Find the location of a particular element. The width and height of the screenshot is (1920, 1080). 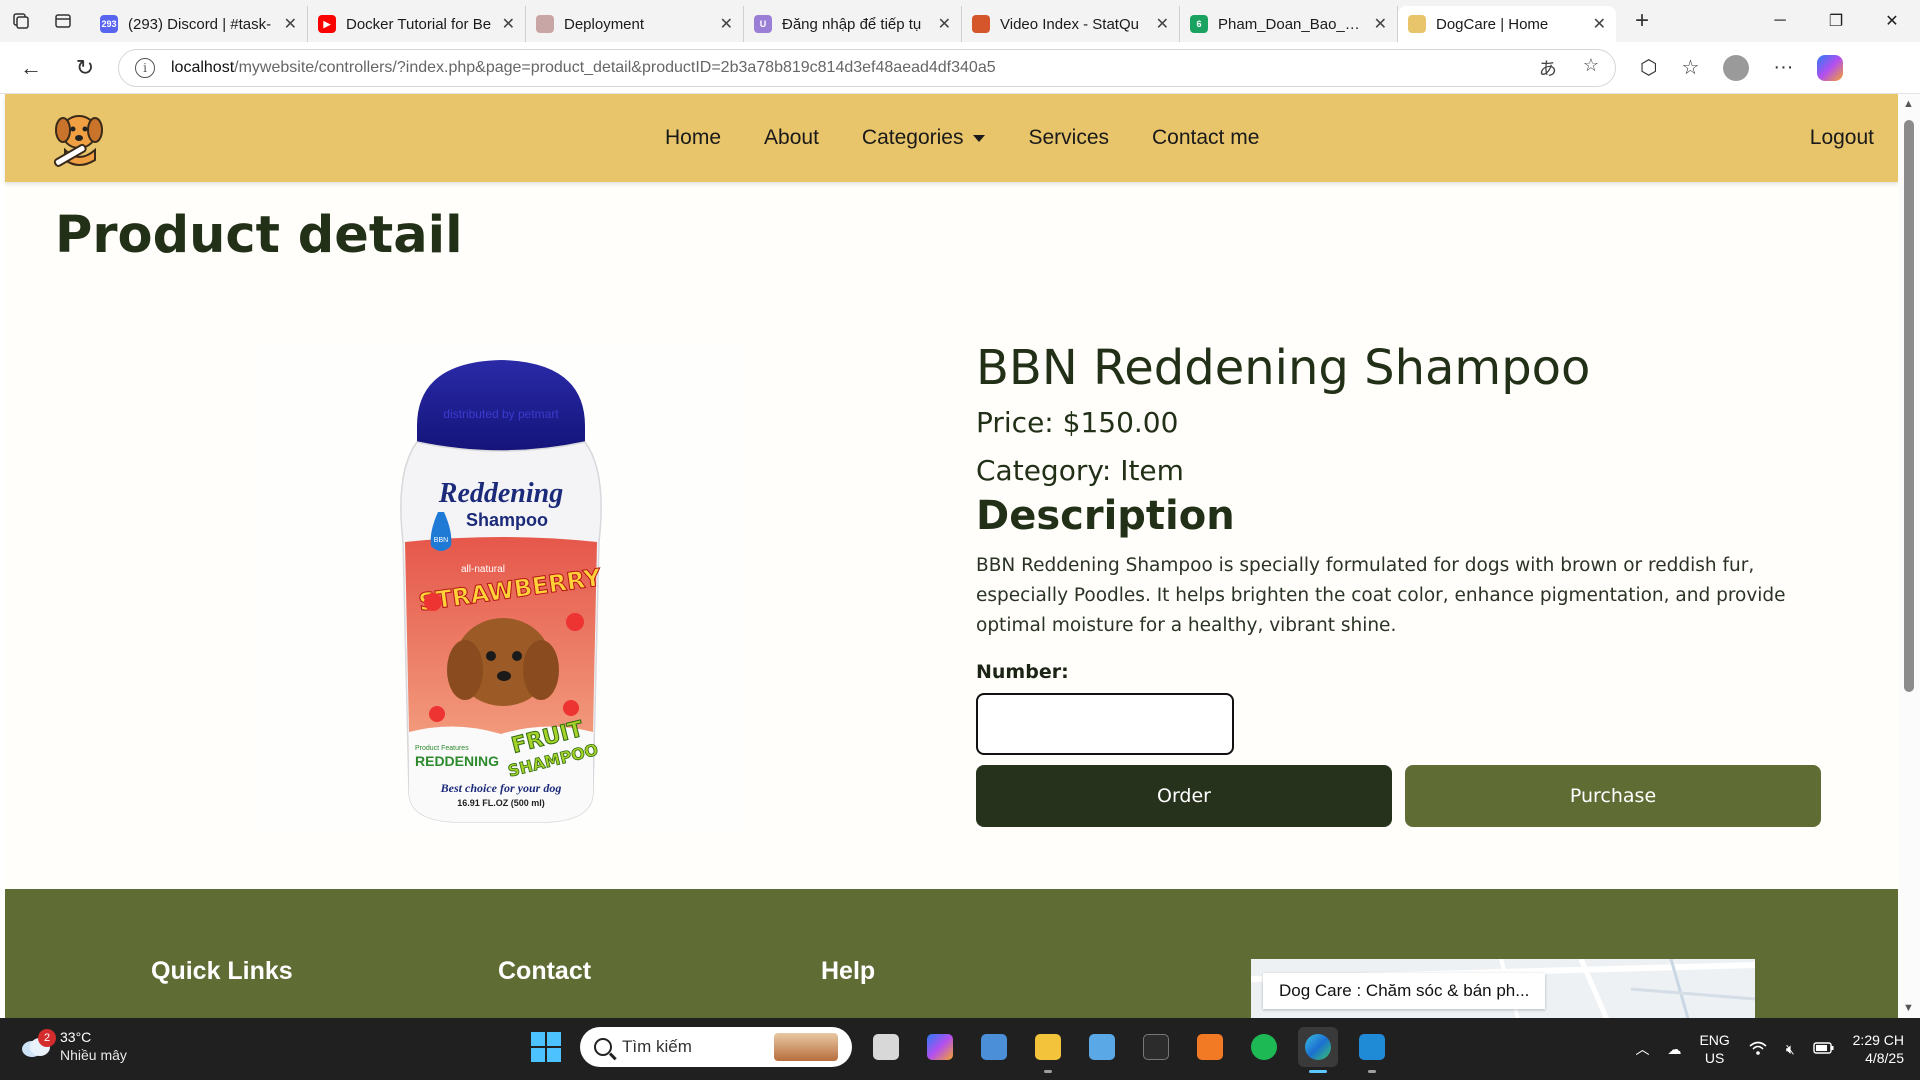

purchase-button: Purchase is located at coordinates (1613, 796).